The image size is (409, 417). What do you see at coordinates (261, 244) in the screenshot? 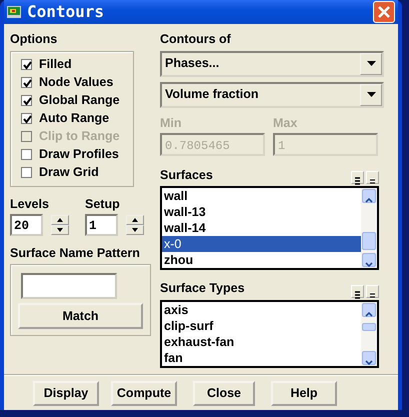
I see `list-item: x-0` at bounding box center [261, 244].